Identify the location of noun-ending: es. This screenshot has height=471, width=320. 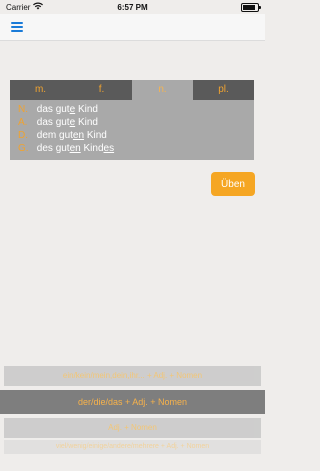
(109, 148).